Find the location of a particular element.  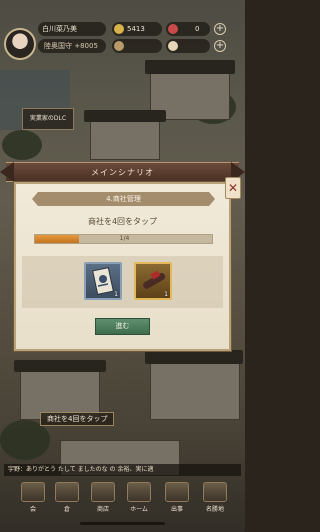

nav-label: 会 is located at coordinates (32, 509).